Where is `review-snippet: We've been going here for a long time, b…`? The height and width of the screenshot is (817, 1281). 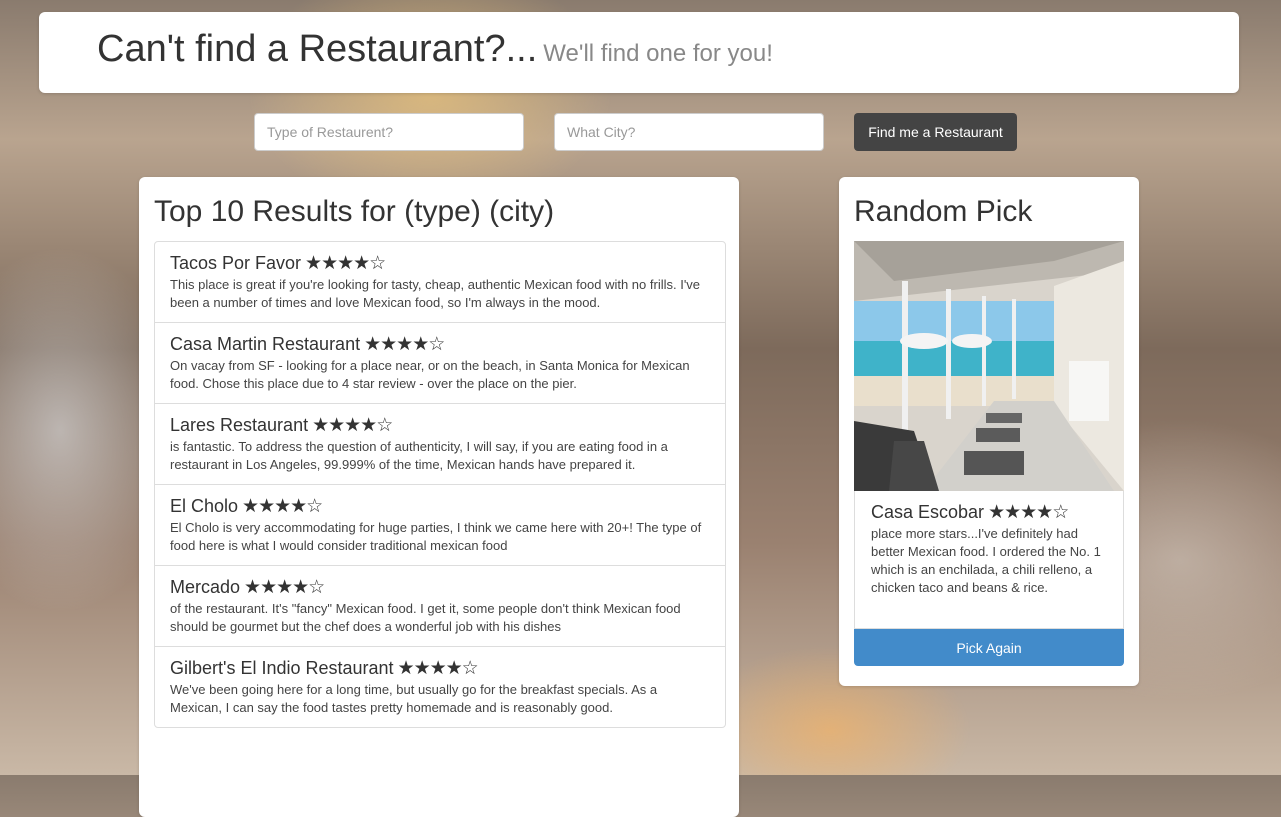
review-snippet: We've been going here for a long time, b… is located at coordinates (414, 698).